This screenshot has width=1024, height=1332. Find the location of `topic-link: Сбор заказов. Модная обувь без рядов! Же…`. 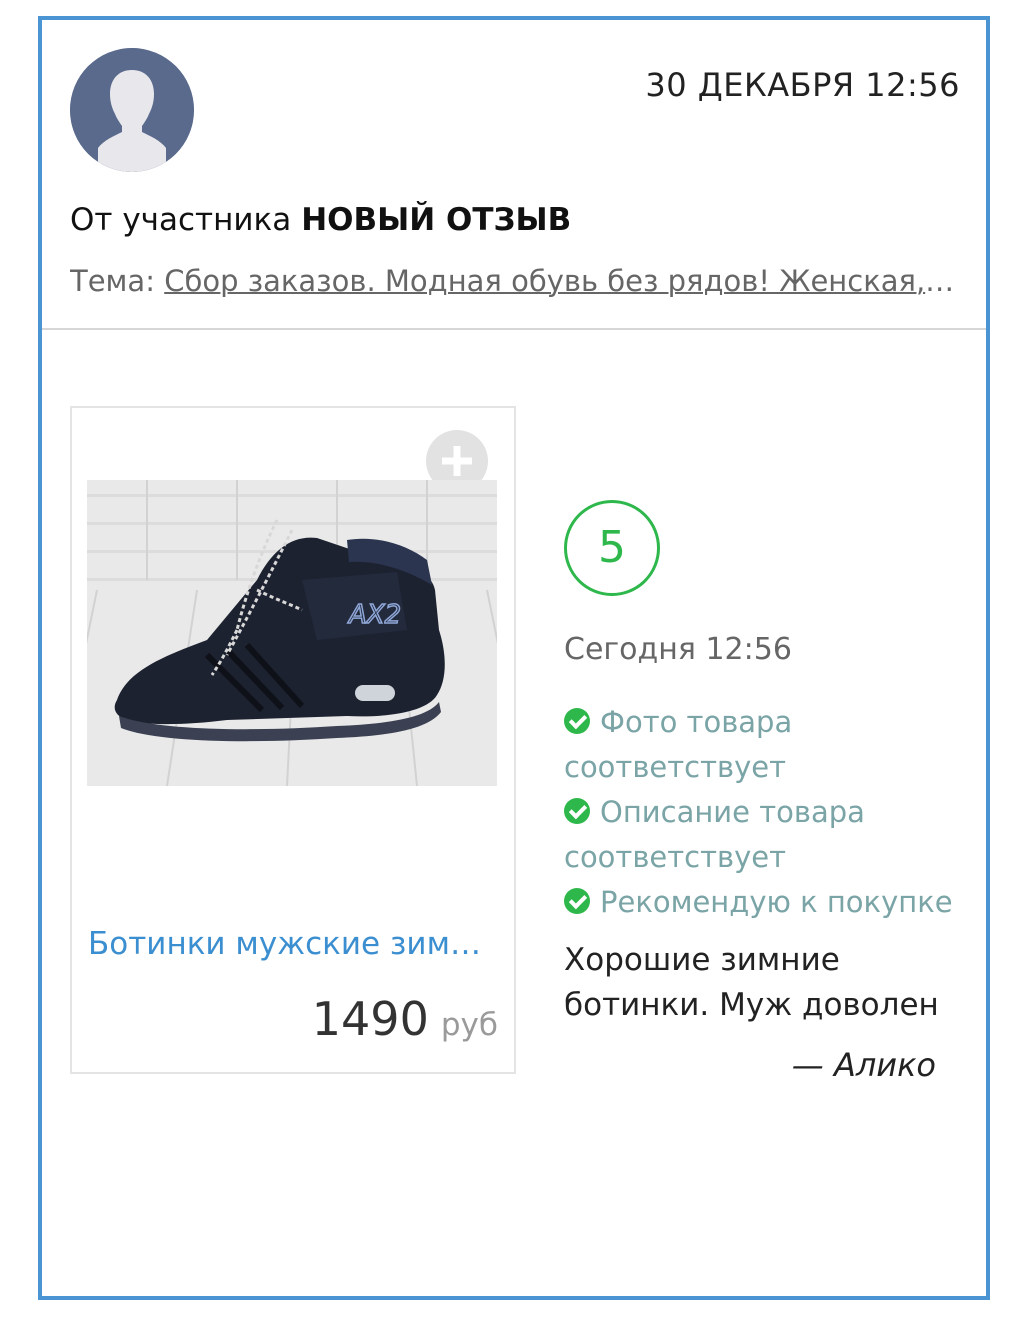

topic-link: Сбор заказов. Модная обувь без рядов! Же… is located at coordinates (562, 281).